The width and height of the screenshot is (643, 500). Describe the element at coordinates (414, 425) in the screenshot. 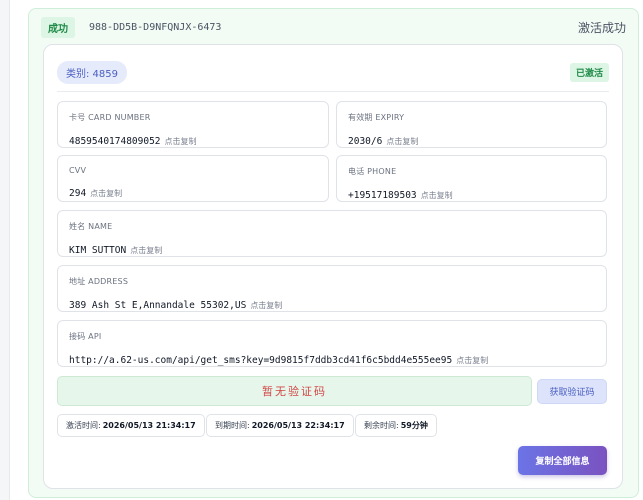

I see `remaining-time-value: 59分钟` at that location.